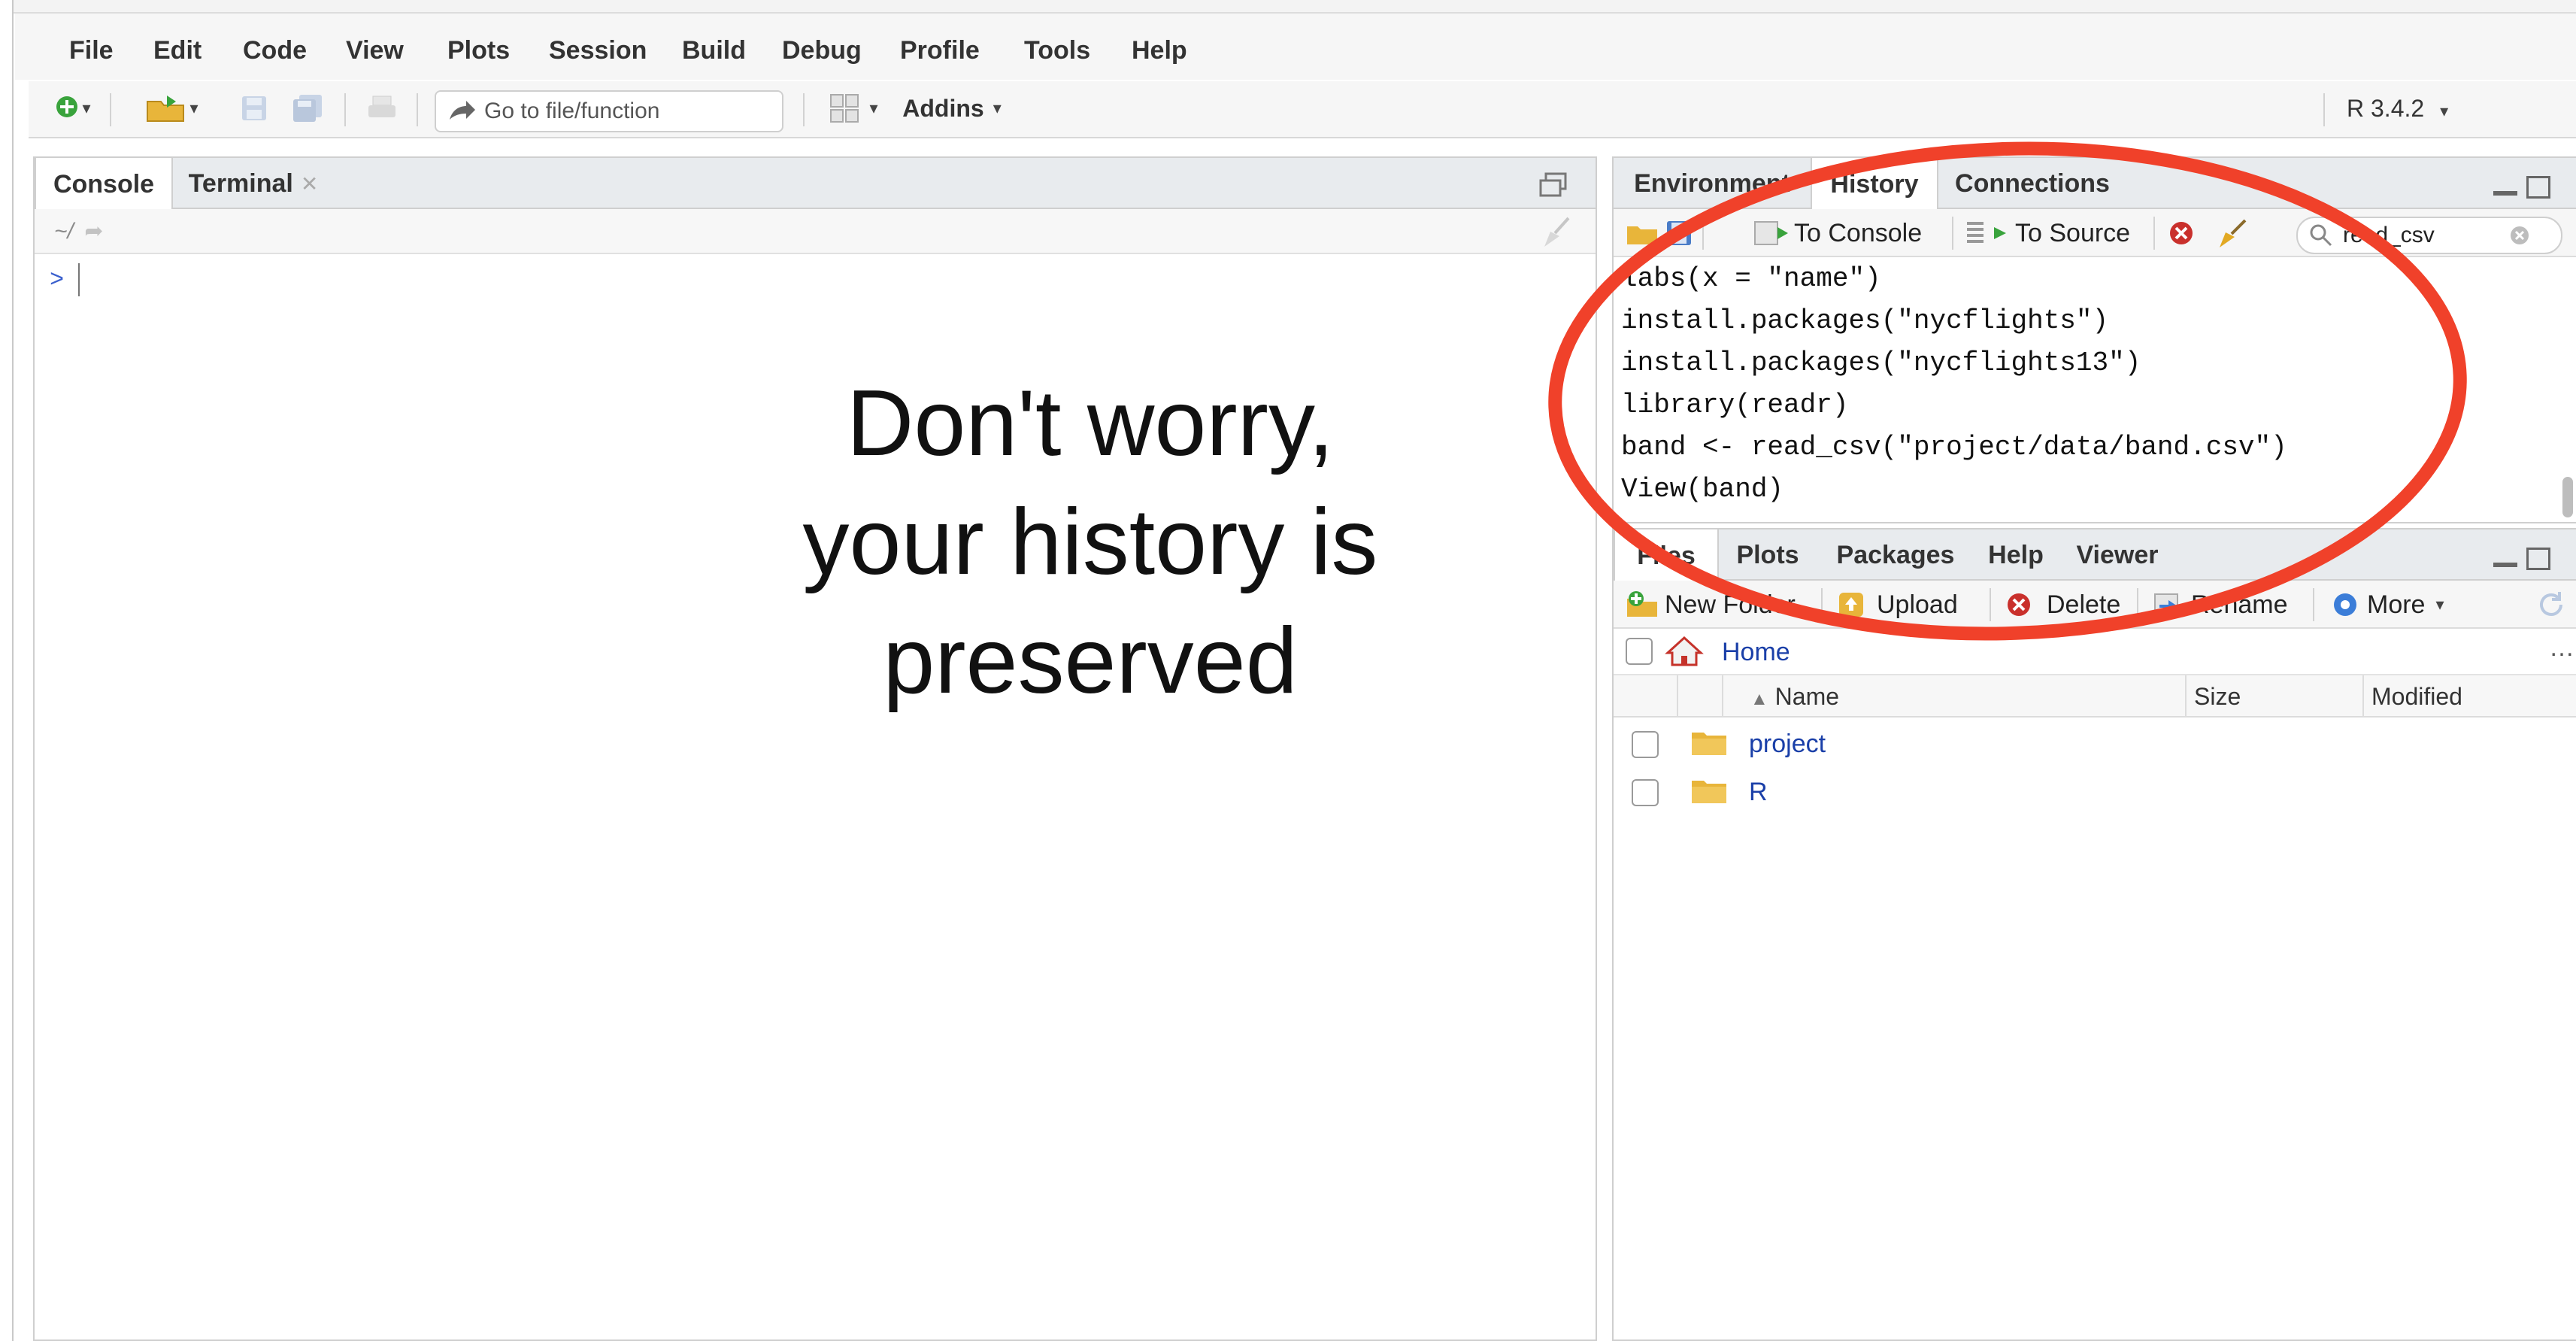 This screenshot has width=2576, height=1341. What do you see at coordinates (2386, 604) in the screenshot?
I see `more-button: More ▾` at bounding box center [2386, 604].